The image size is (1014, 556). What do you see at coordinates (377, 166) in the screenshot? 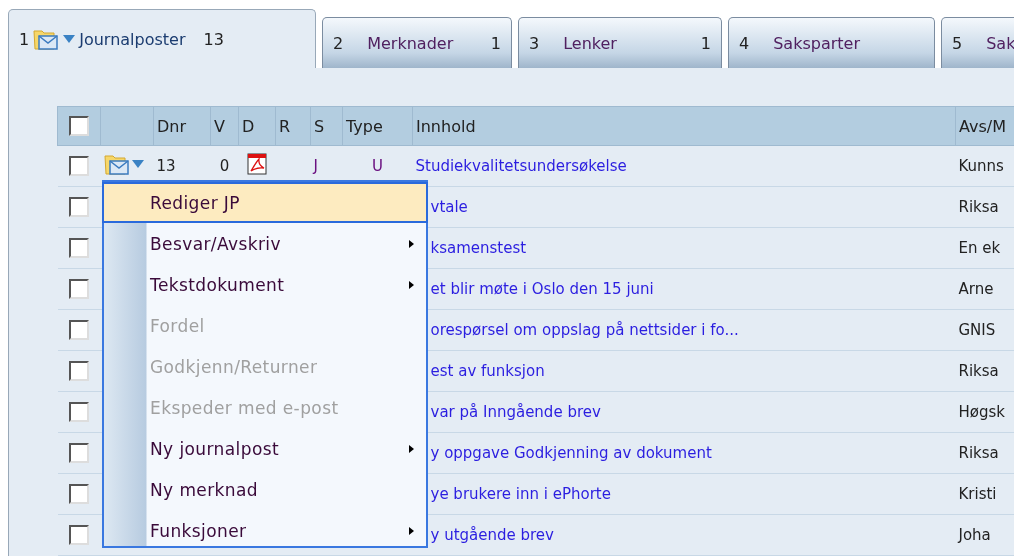
I see `table-cell: U` at bounding box center [377, 166].